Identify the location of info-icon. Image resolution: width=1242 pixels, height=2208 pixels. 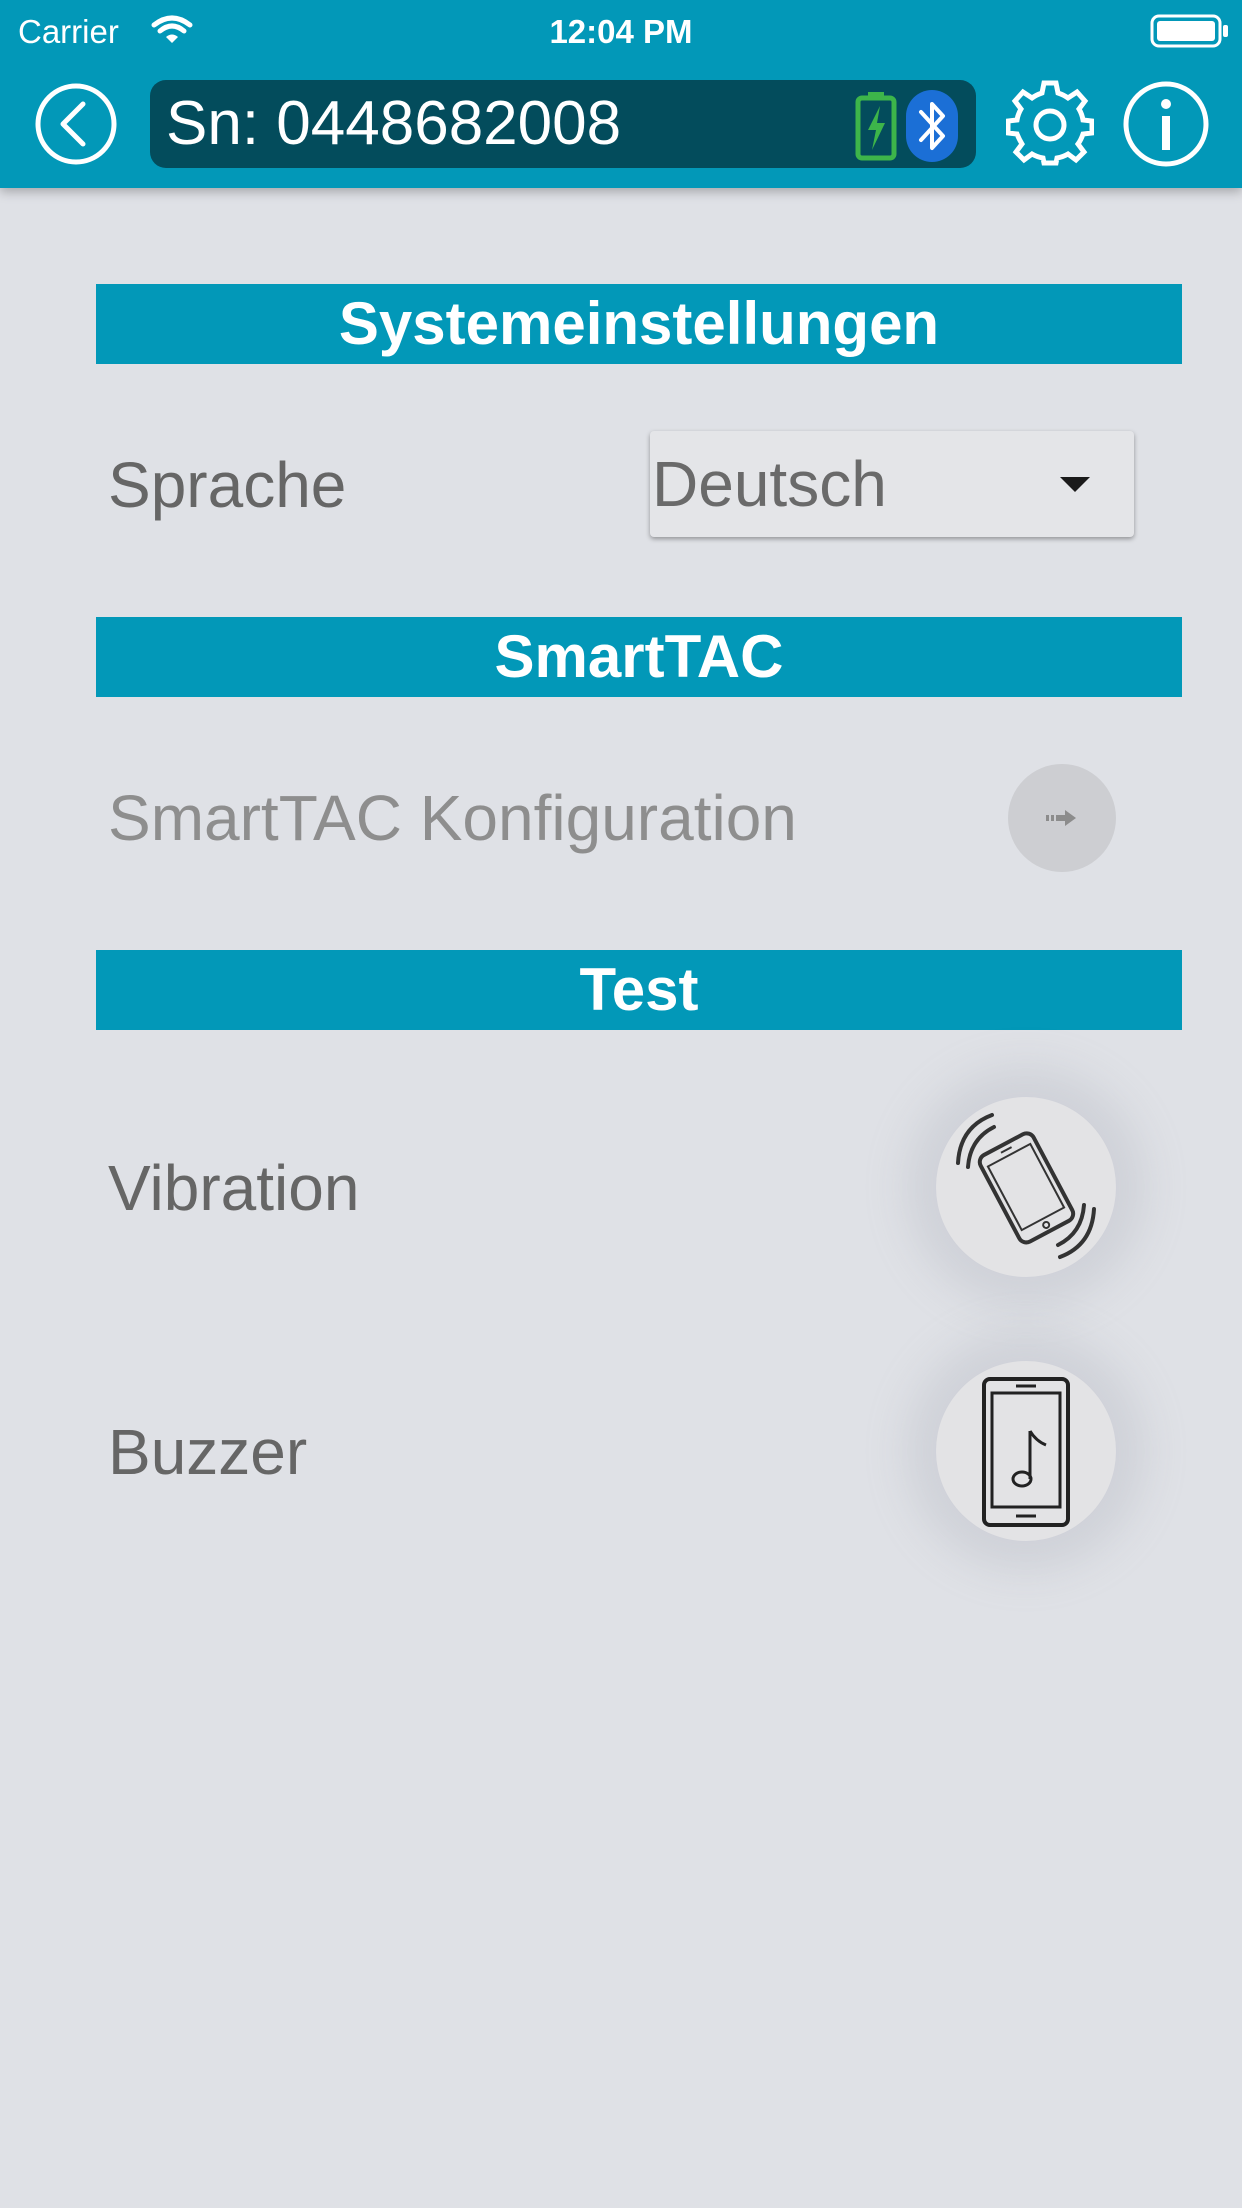
(1166, 124).